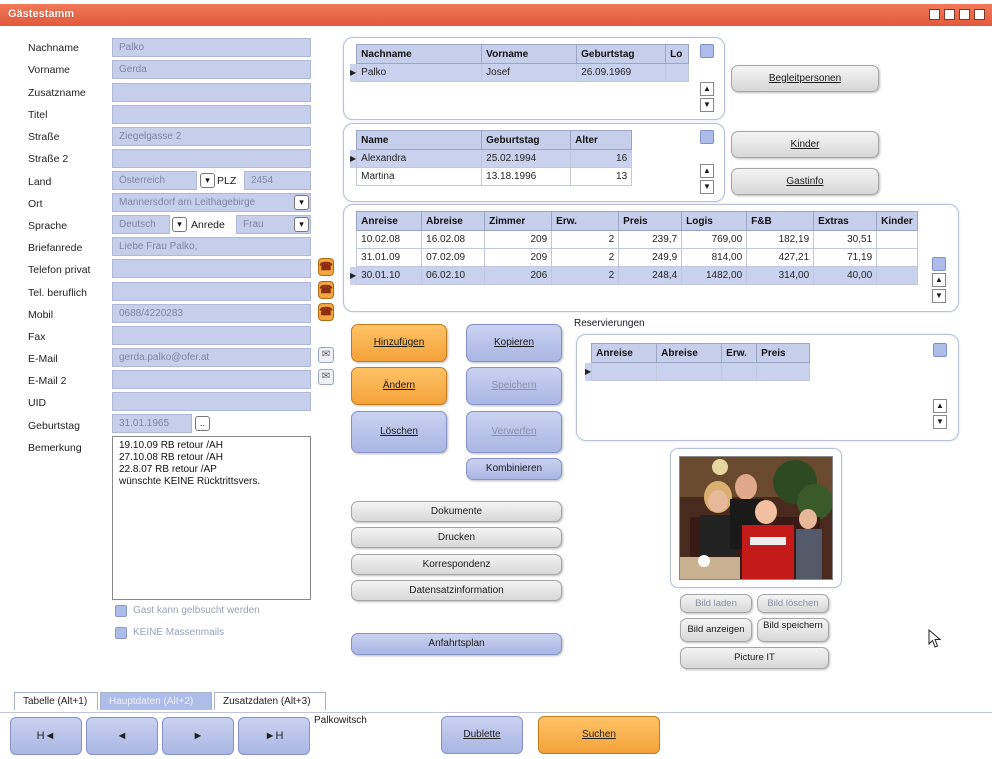 This screenshot has width=992, height=759. Describe the element at coordinates (211, 136) in the screenshot. I see `strasse-field: Ziegelgasse 2` at that location.